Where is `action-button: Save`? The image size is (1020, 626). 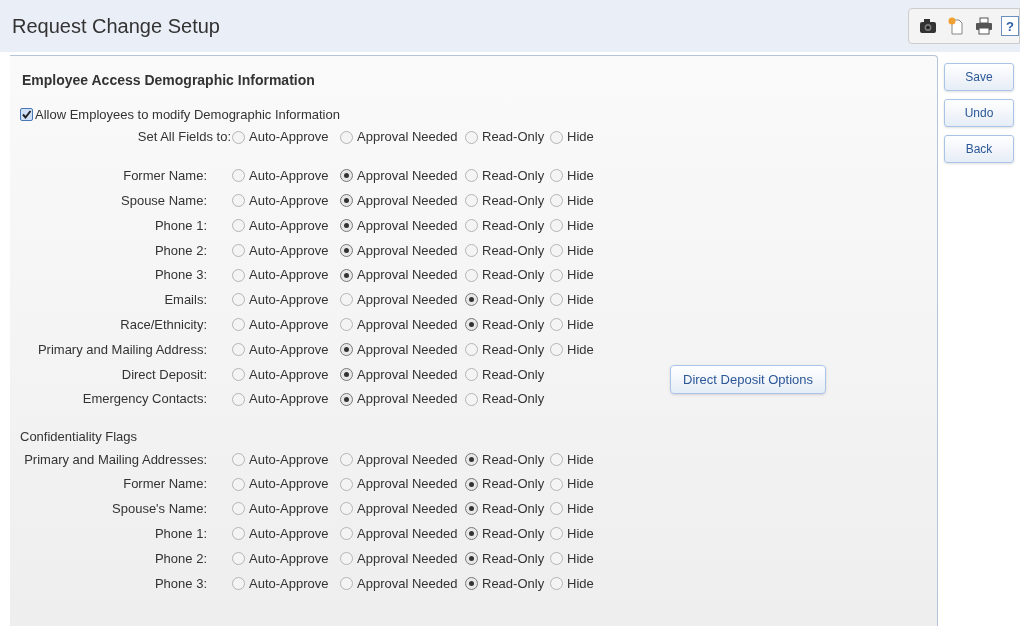
action-button: Save is located at coordinates (979, 77).